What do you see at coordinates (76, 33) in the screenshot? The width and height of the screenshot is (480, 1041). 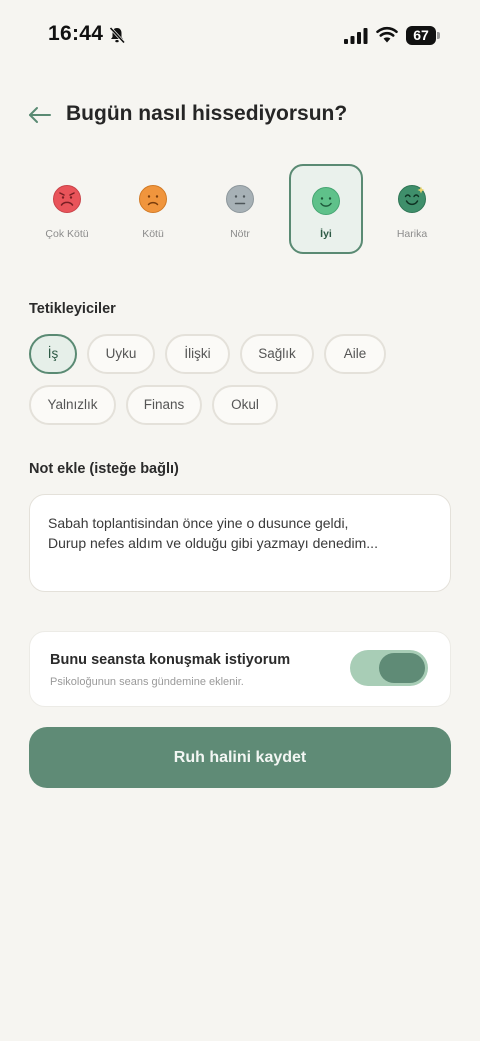 I see `status-time: 16:44` at bounding box center [76, 33].